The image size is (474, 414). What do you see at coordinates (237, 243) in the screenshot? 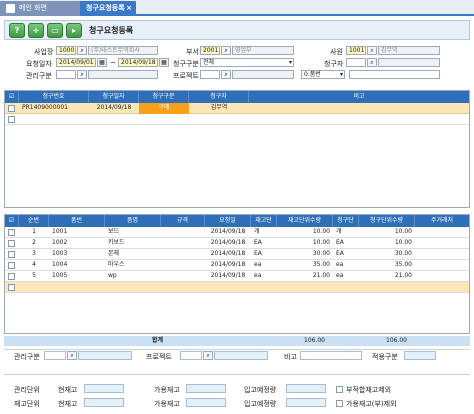
I see `table-row: 2 1002 키보드 2014/09/18 EA 10.00 EA 10.00` at bounding box center [237, 243].